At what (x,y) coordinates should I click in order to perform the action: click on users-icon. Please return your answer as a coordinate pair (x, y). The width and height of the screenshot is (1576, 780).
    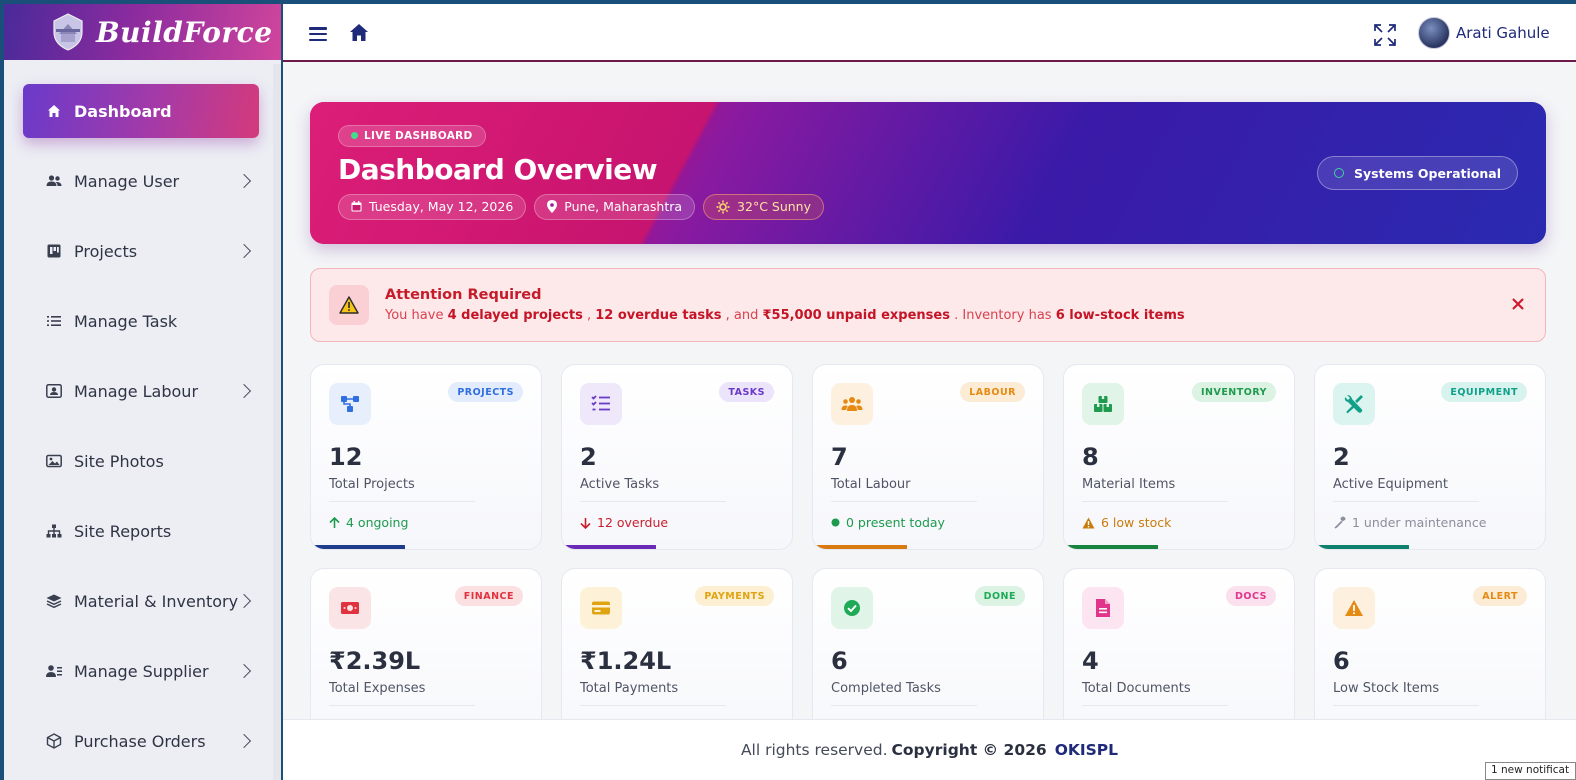
    Looking at the image, I should click on (54, 181).